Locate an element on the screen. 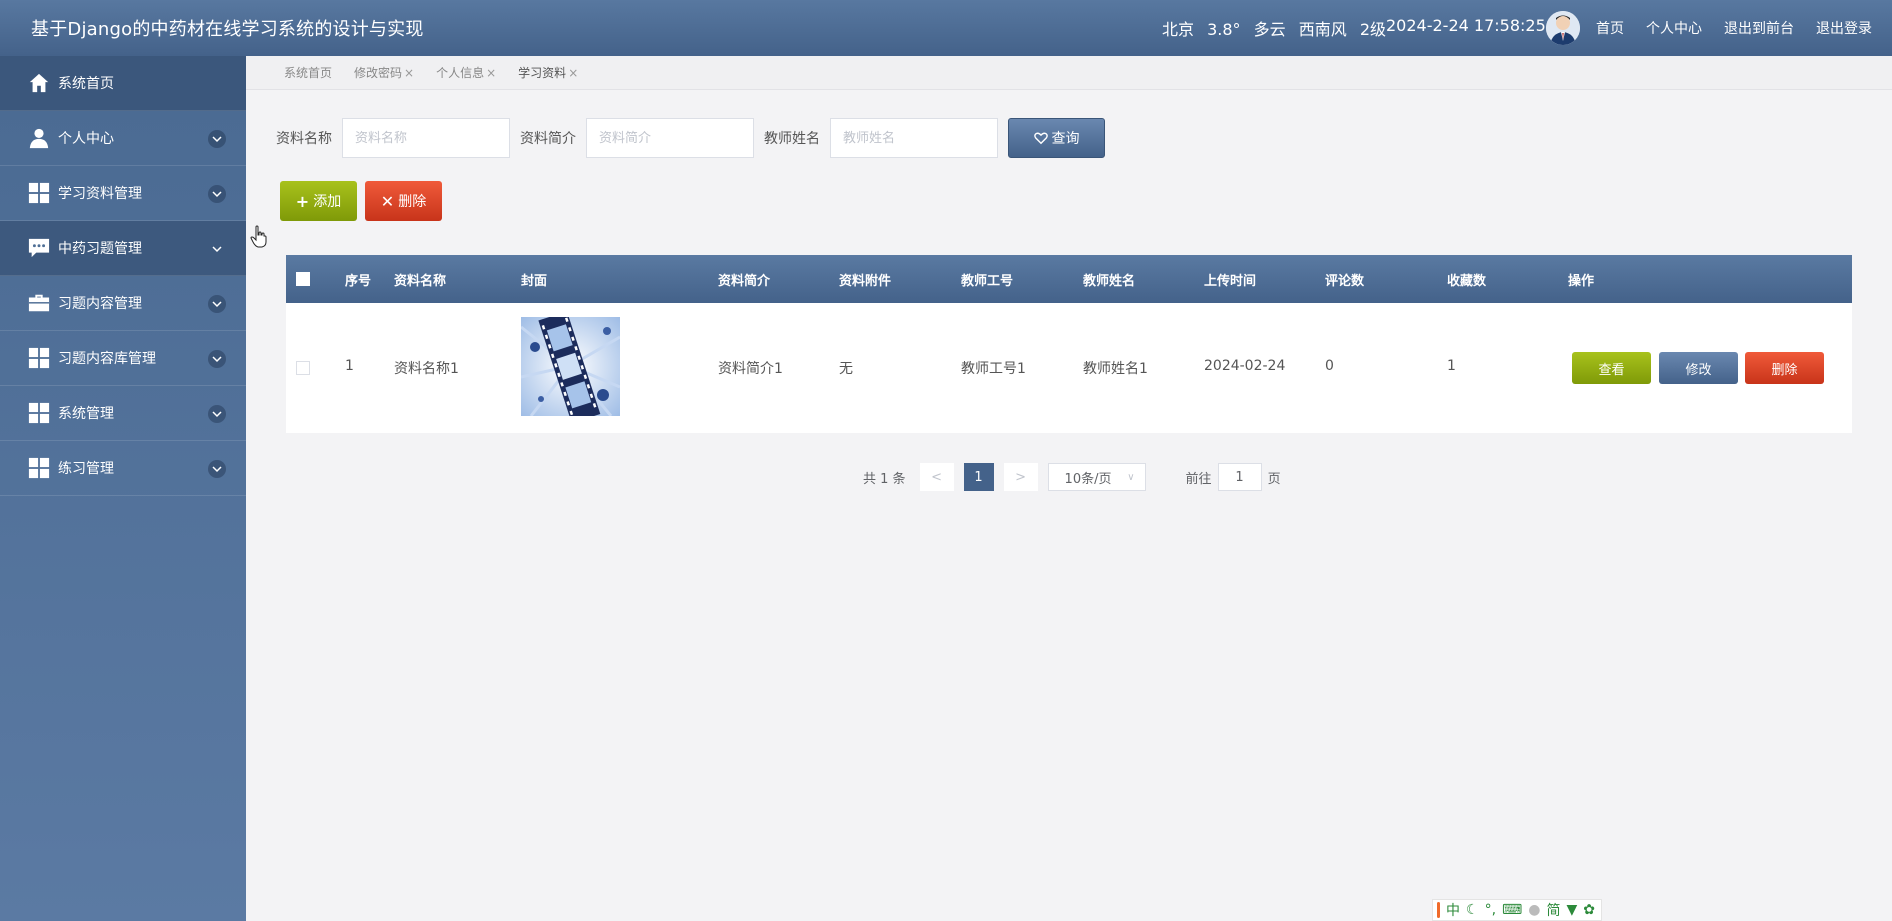 The width and height of the screenshot is (1892, 921). page-number-current: 1 is located at coordinates (978, 477).